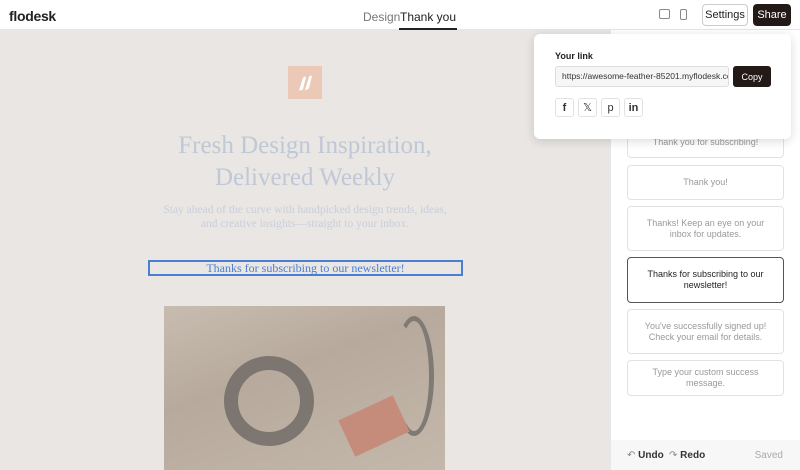  Describe the element at coordinates (752, 76) in the screenshot. I see `copy-button: Copy` at that location.